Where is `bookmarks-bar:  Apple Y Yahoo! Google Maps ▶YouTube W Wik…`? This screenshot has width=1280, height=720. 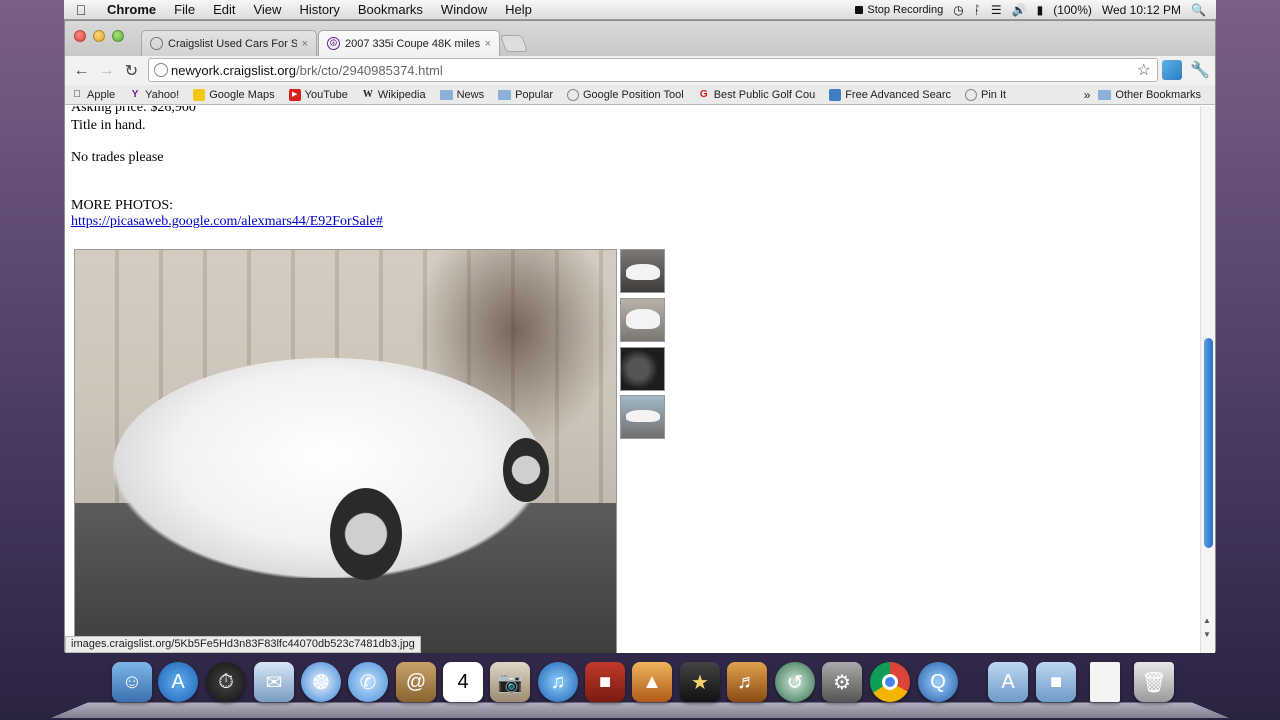
bookmarks-bar:  Apple Y Yahoo! Google Maps ▶YouTube W Wik… is located at coordinates (640, 95).